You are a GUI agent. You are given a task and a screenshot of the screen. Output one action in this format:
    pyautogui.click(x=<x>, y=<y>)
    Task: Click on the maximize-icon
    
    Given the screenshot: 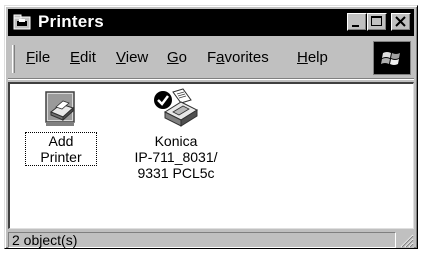 What is the action you would take?
    pyautogui.click(x=376, y=21)
    